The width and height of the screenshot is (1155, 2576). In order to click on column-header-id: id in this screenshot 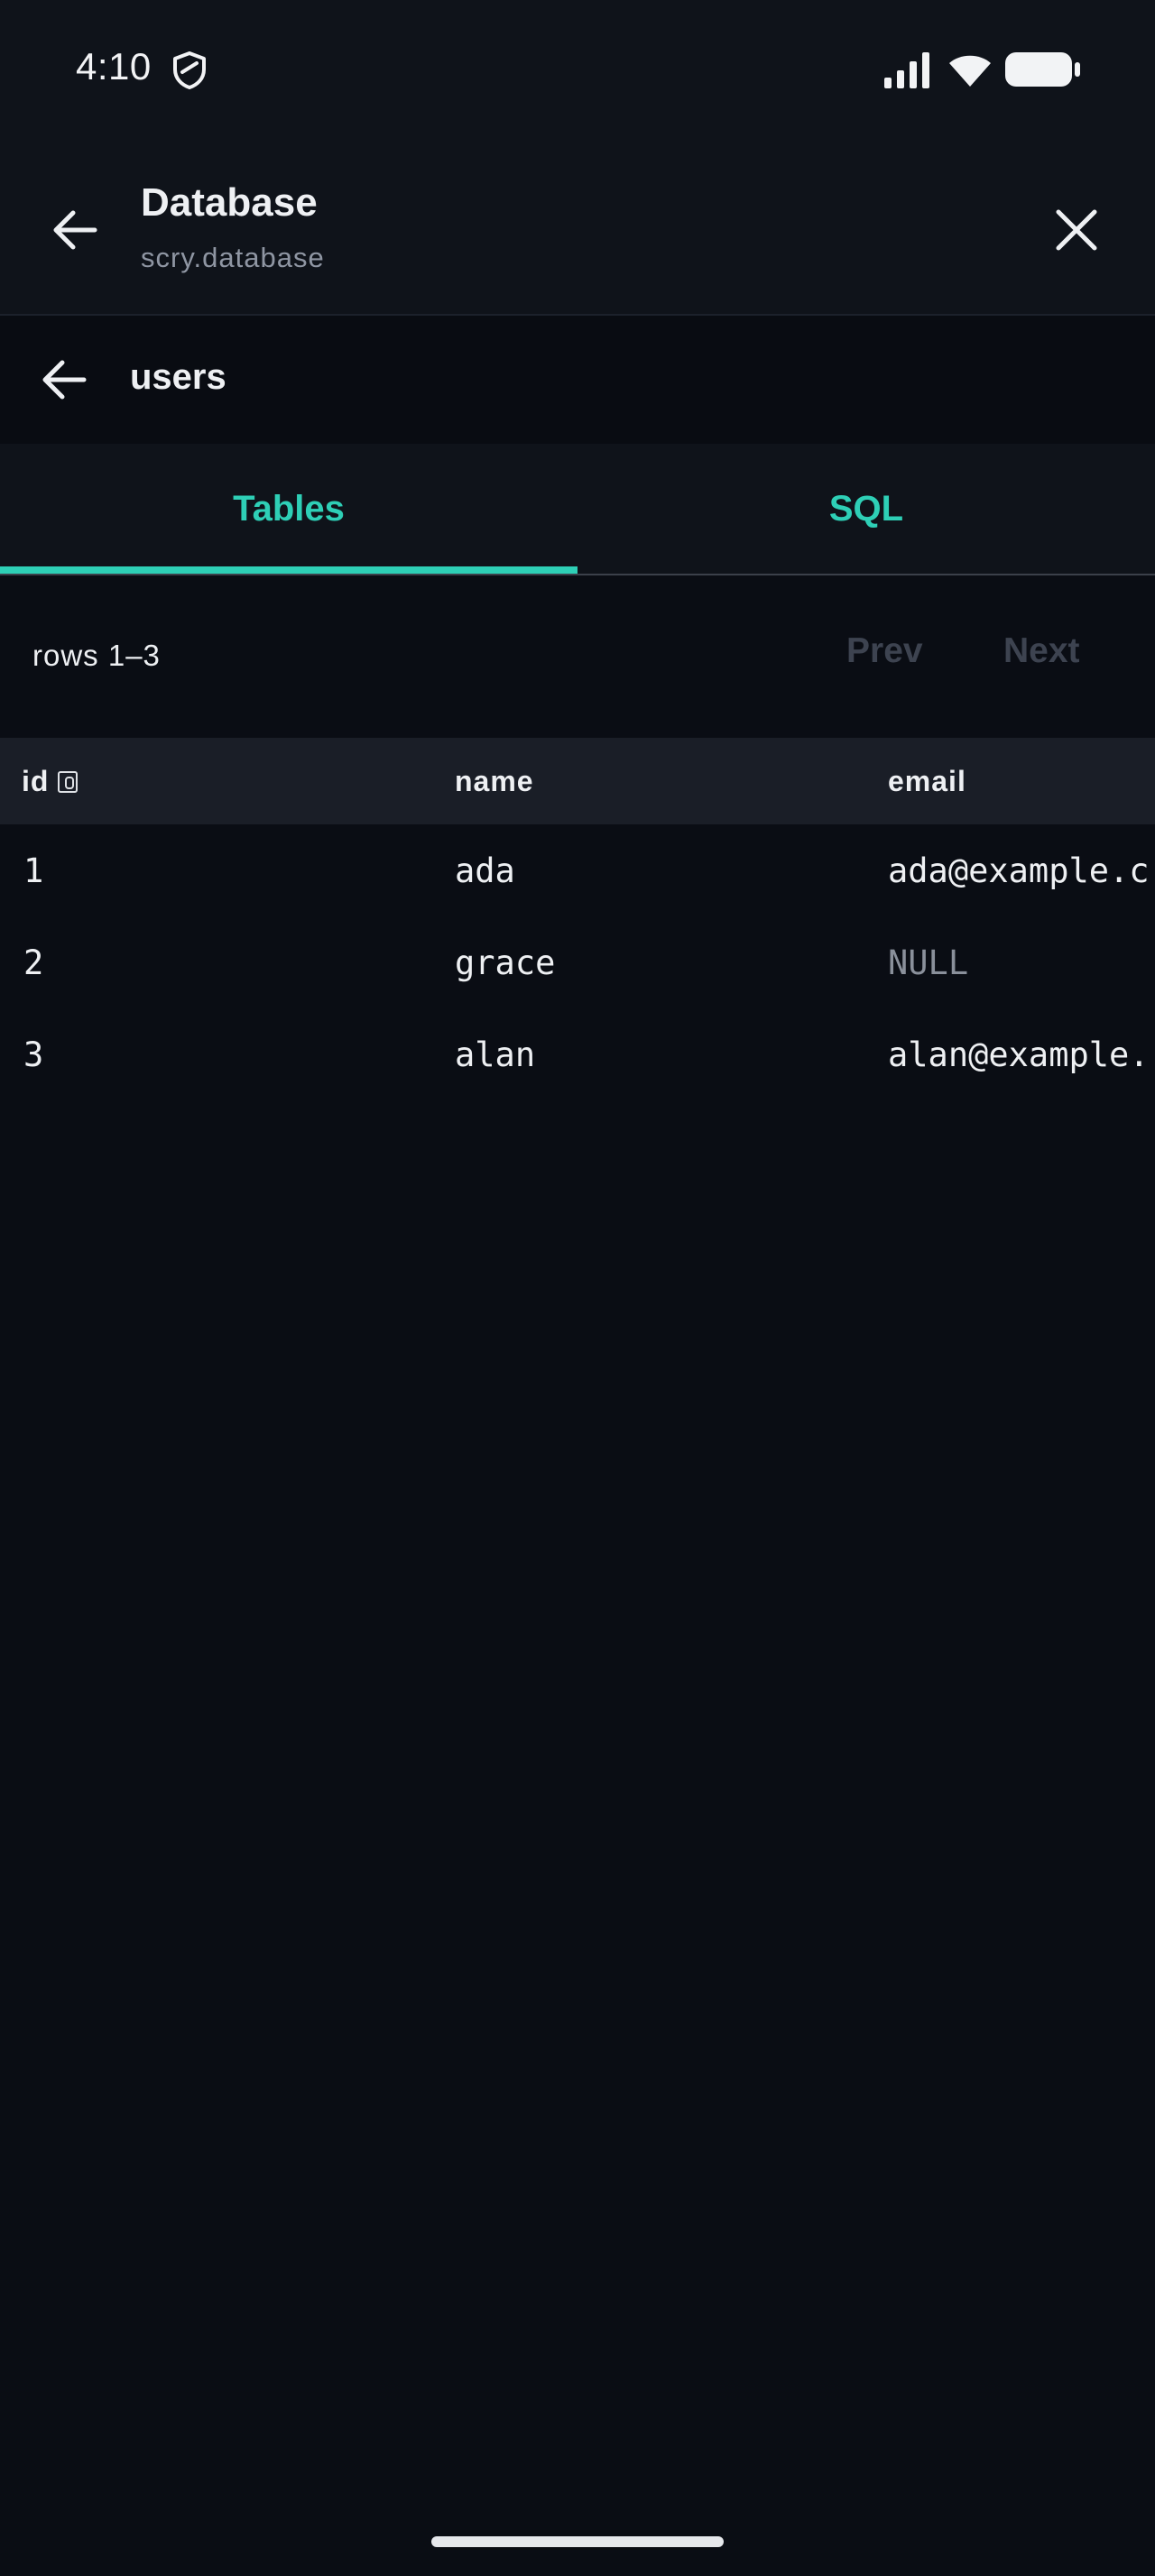, I will do `click(50, 782)`.